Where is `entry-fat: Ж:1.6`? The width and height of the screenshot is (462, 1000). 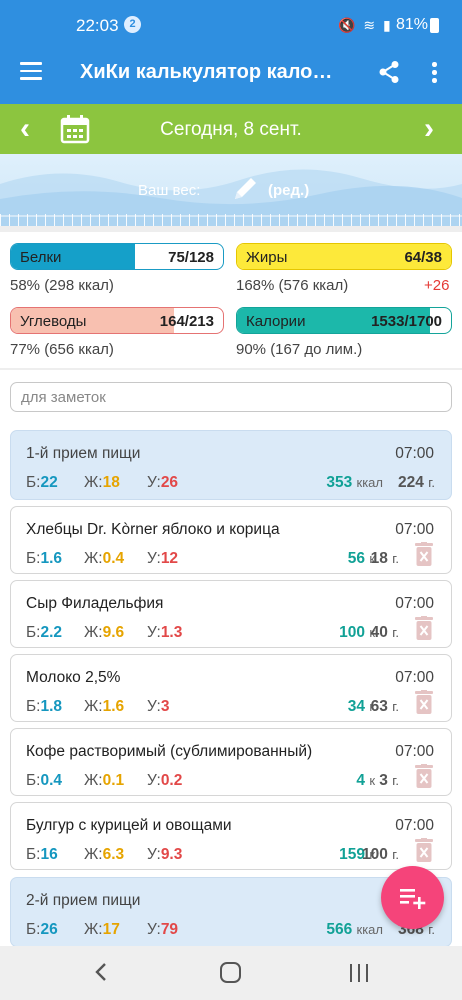
entry-fat: Ж:1.6 is located at coordinates (104, 706).